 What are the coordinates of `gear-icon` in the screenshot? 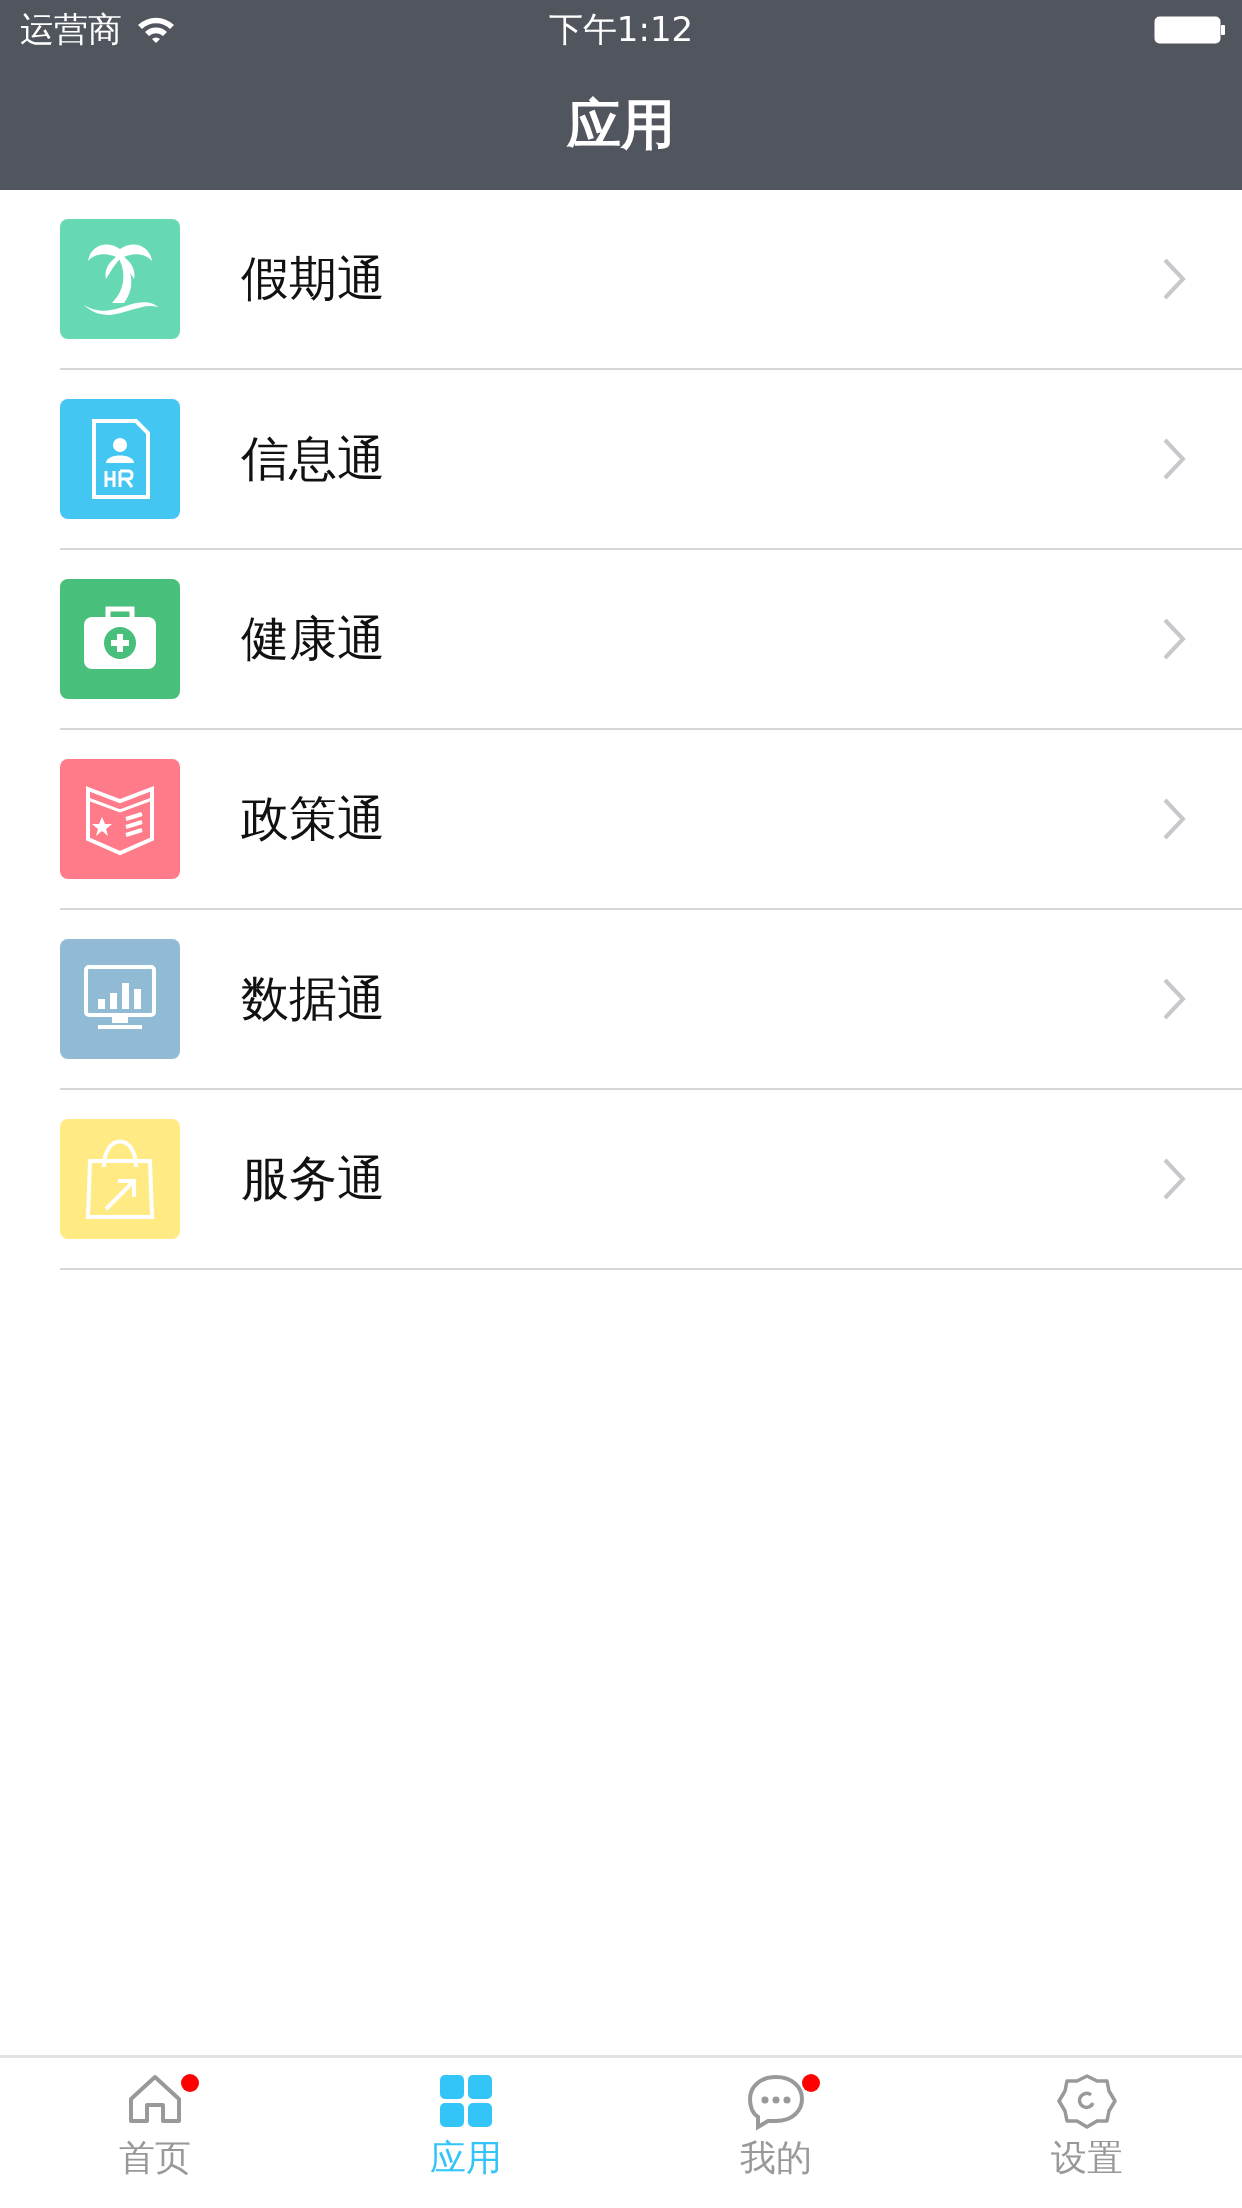 It's located at (1086, 2102).